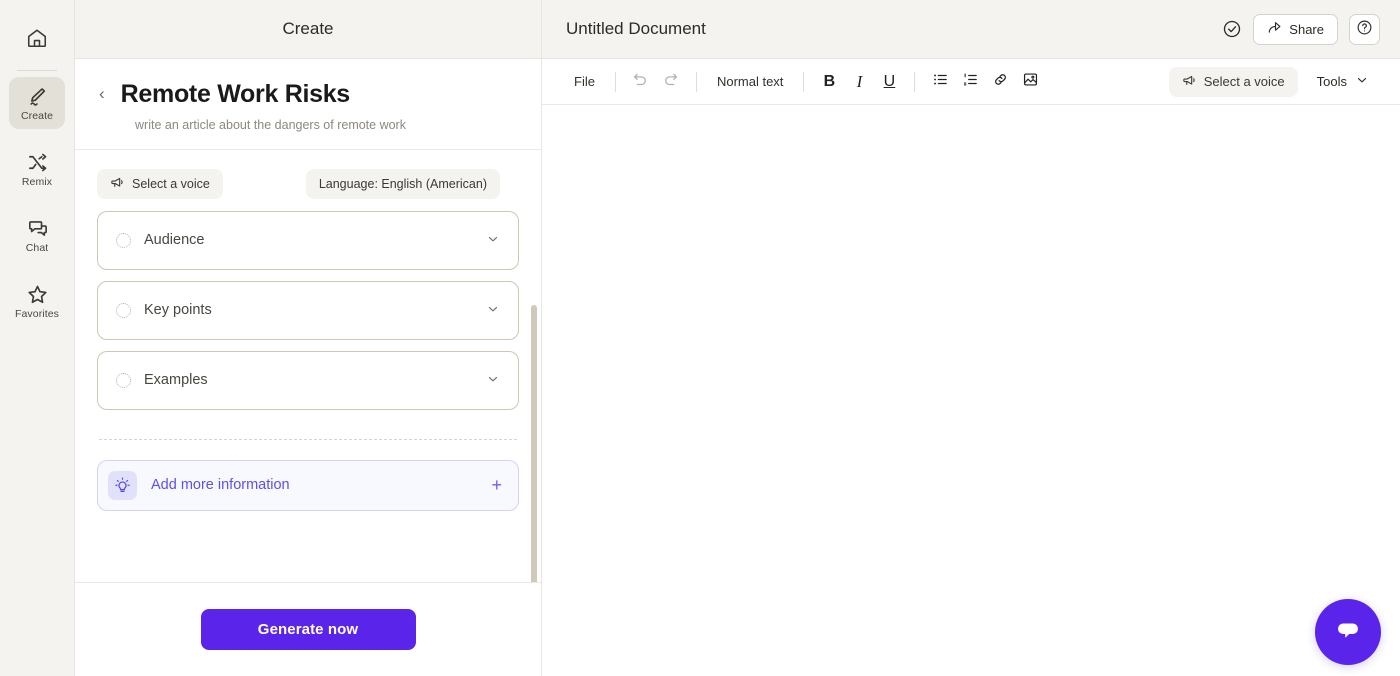  Describe the element at coordinates (534, 443) in the screenshot. I see `panel-scrollbar` at that location.